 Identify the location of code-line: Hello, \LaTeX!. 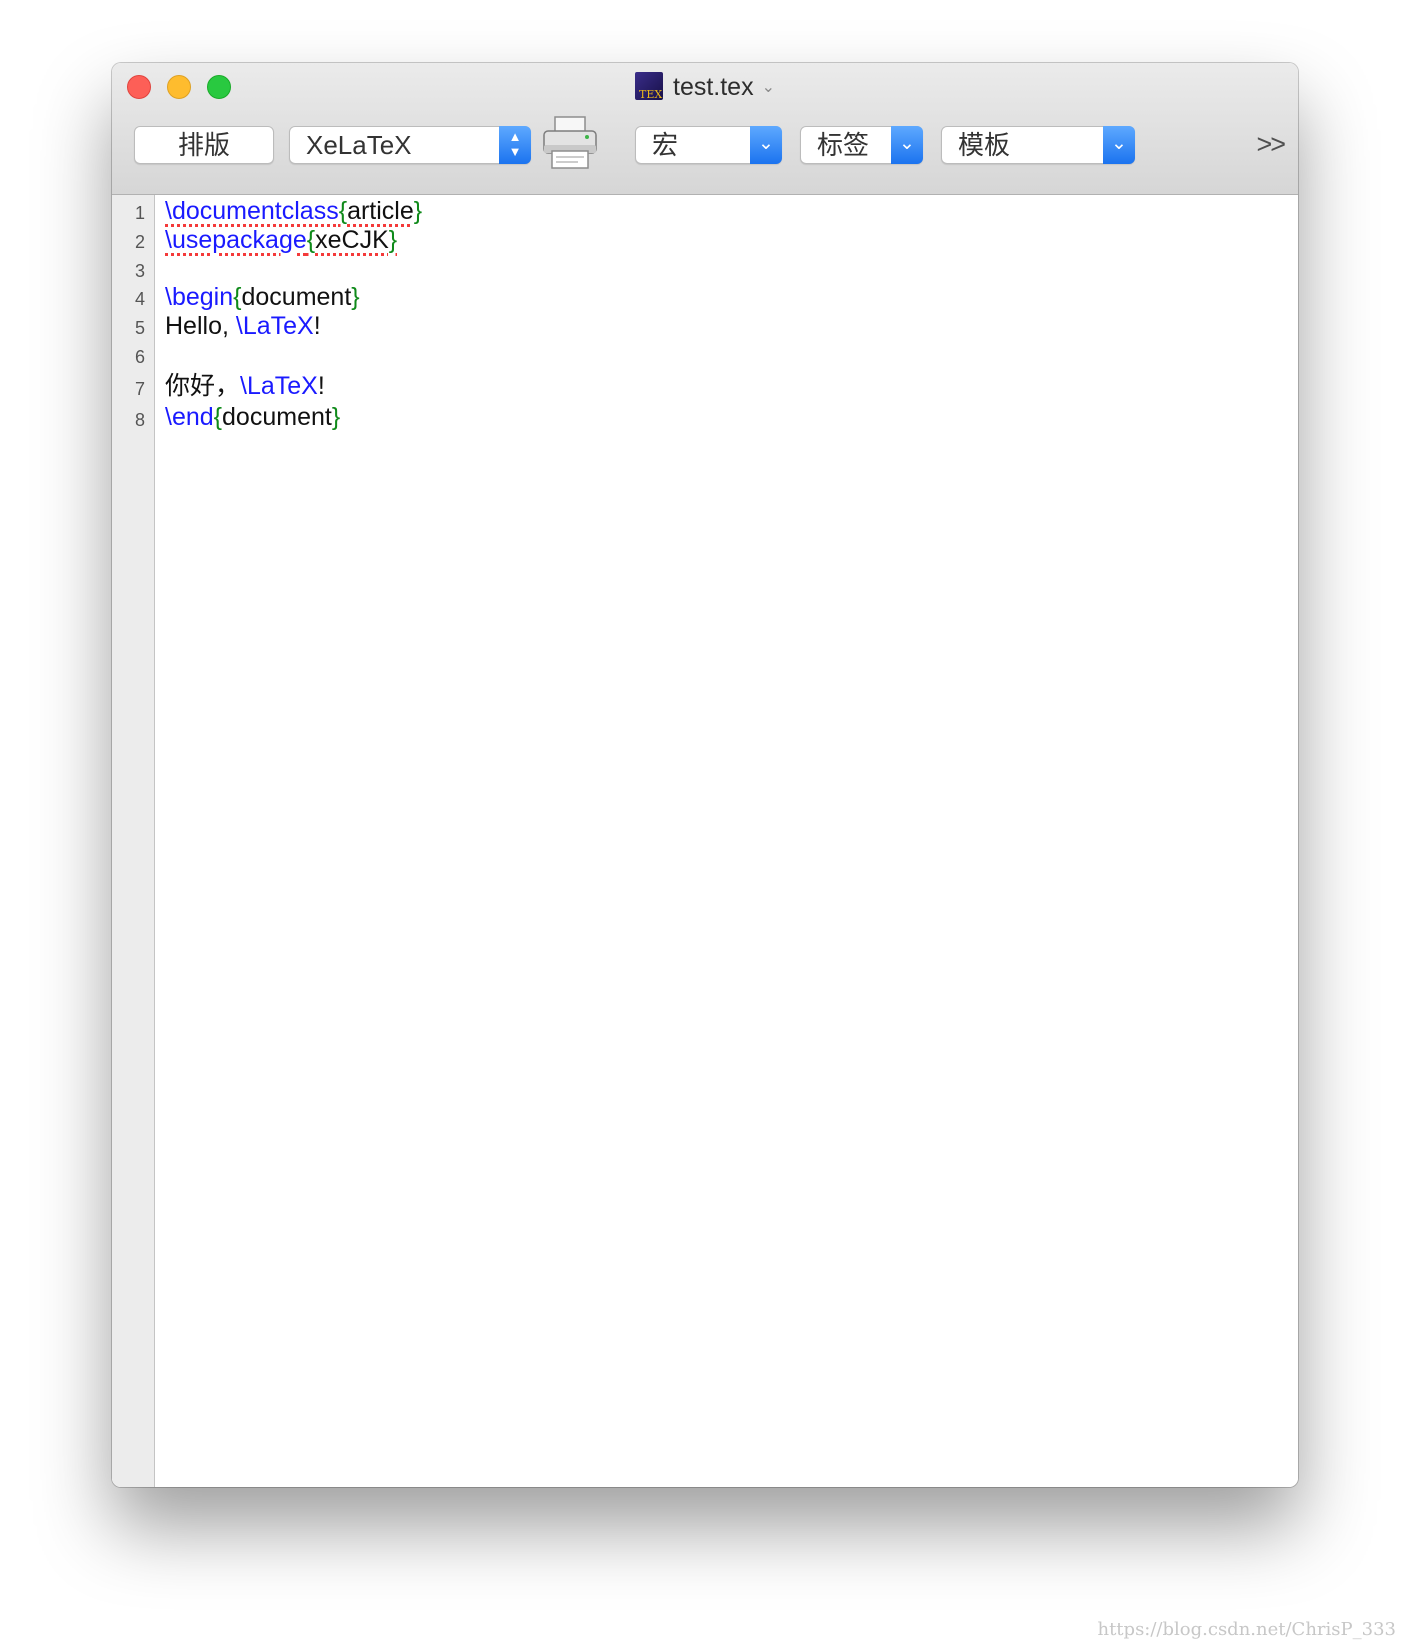
(243, 326).